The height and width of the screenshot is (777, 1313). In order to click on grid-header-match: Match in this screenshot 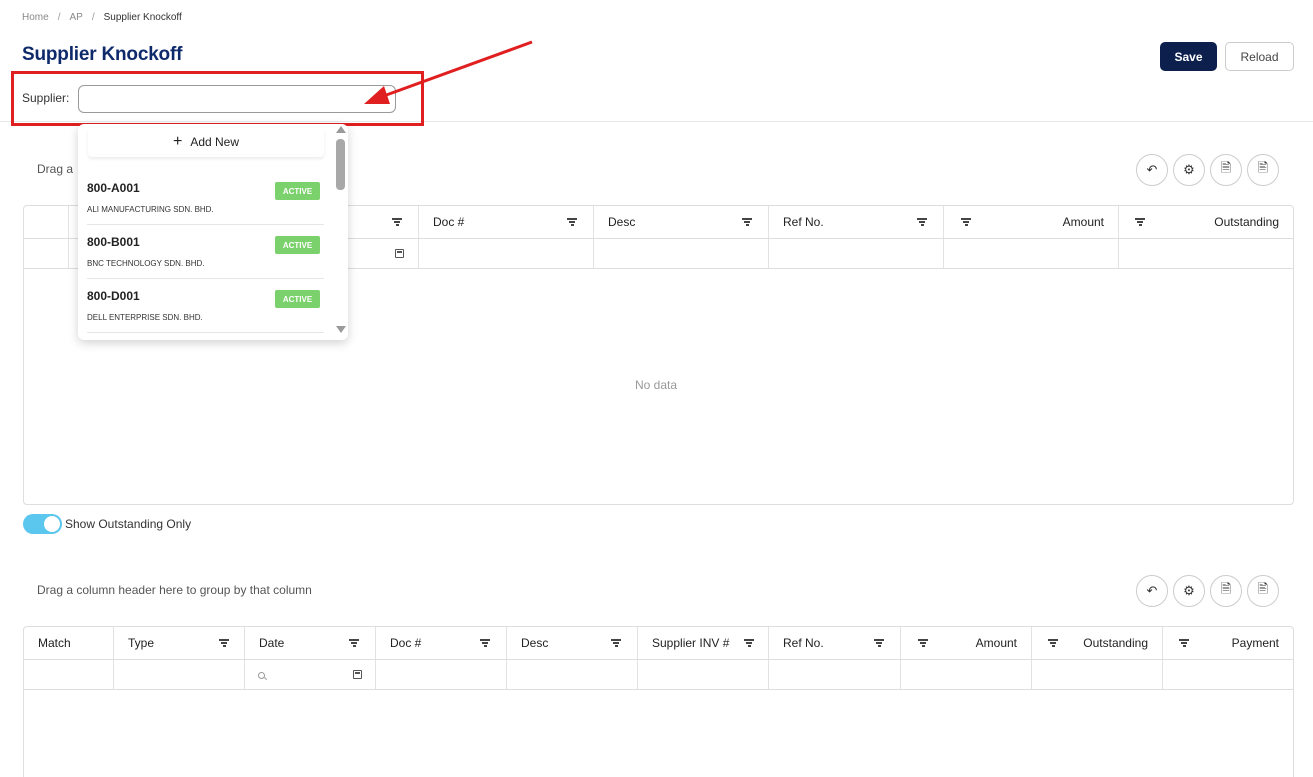, I will do `click(69, 643)`.